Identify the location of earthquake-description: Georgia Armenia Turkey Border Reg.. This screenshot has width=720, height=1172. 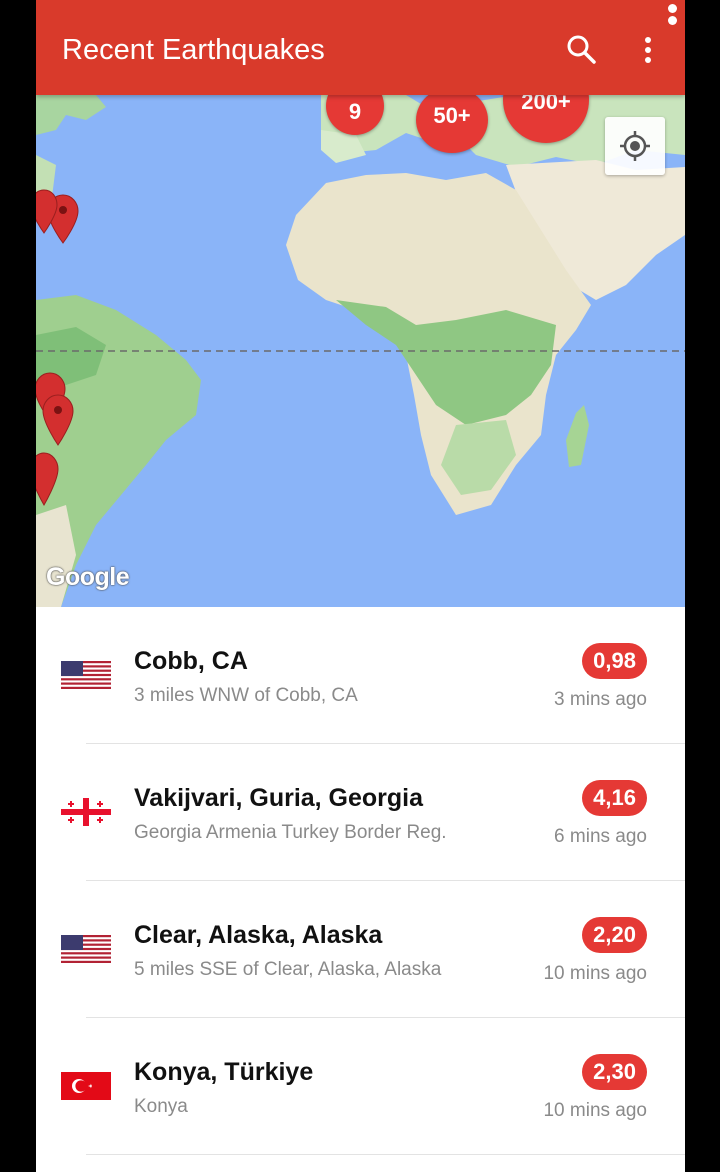
(290, 832).